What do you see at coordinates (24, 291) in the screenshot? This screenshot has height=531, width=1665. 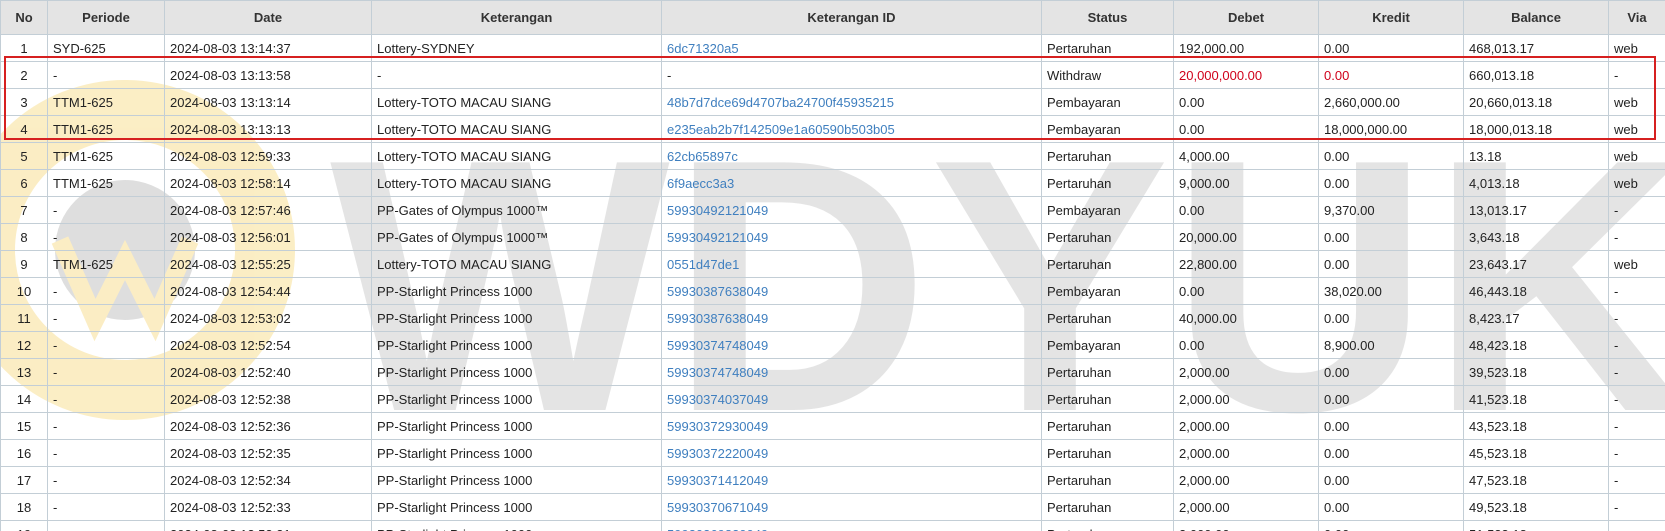 I see `cell-no: 10` at bounding box center [24, 291].